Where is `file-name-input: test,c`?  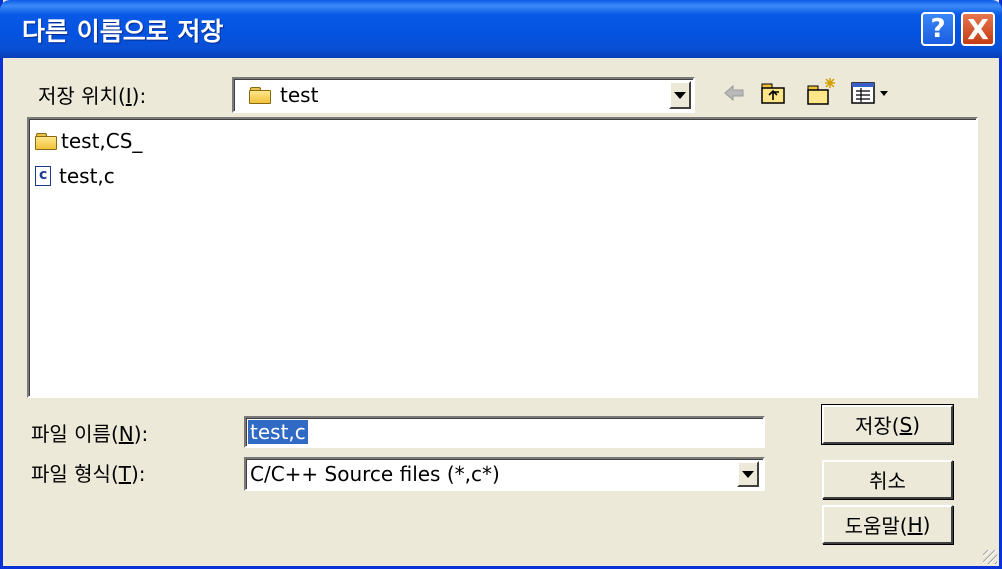
file-name-input: test,c is located at coordinates (504, 432).